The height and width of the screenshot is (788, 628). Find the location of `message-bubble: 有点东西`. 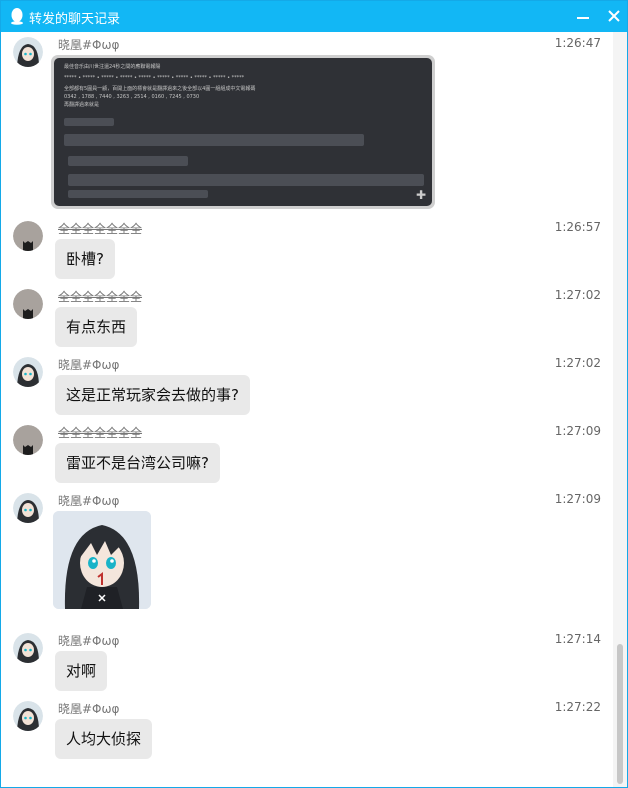

message-bubble: 有点东西 is located at coordinates (96, 327).